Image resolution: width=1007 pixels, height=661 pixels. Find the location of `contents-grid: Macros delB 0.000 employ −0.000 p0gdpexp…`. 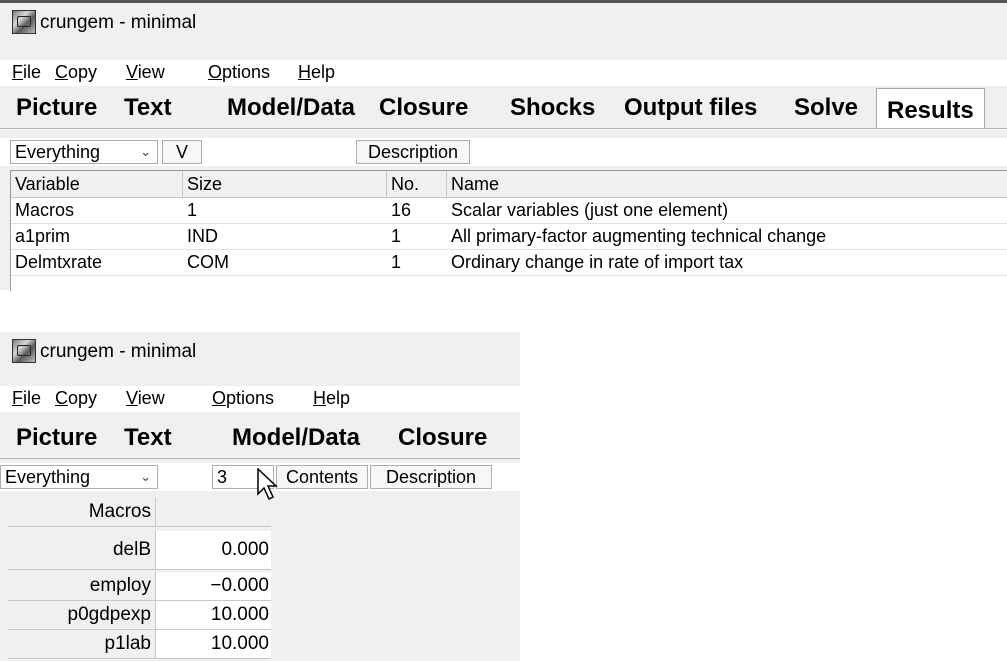

contents-grid: Macros delB 0.000 employ −0.000 p0gdpexp… is located at coordinates (260, 579).